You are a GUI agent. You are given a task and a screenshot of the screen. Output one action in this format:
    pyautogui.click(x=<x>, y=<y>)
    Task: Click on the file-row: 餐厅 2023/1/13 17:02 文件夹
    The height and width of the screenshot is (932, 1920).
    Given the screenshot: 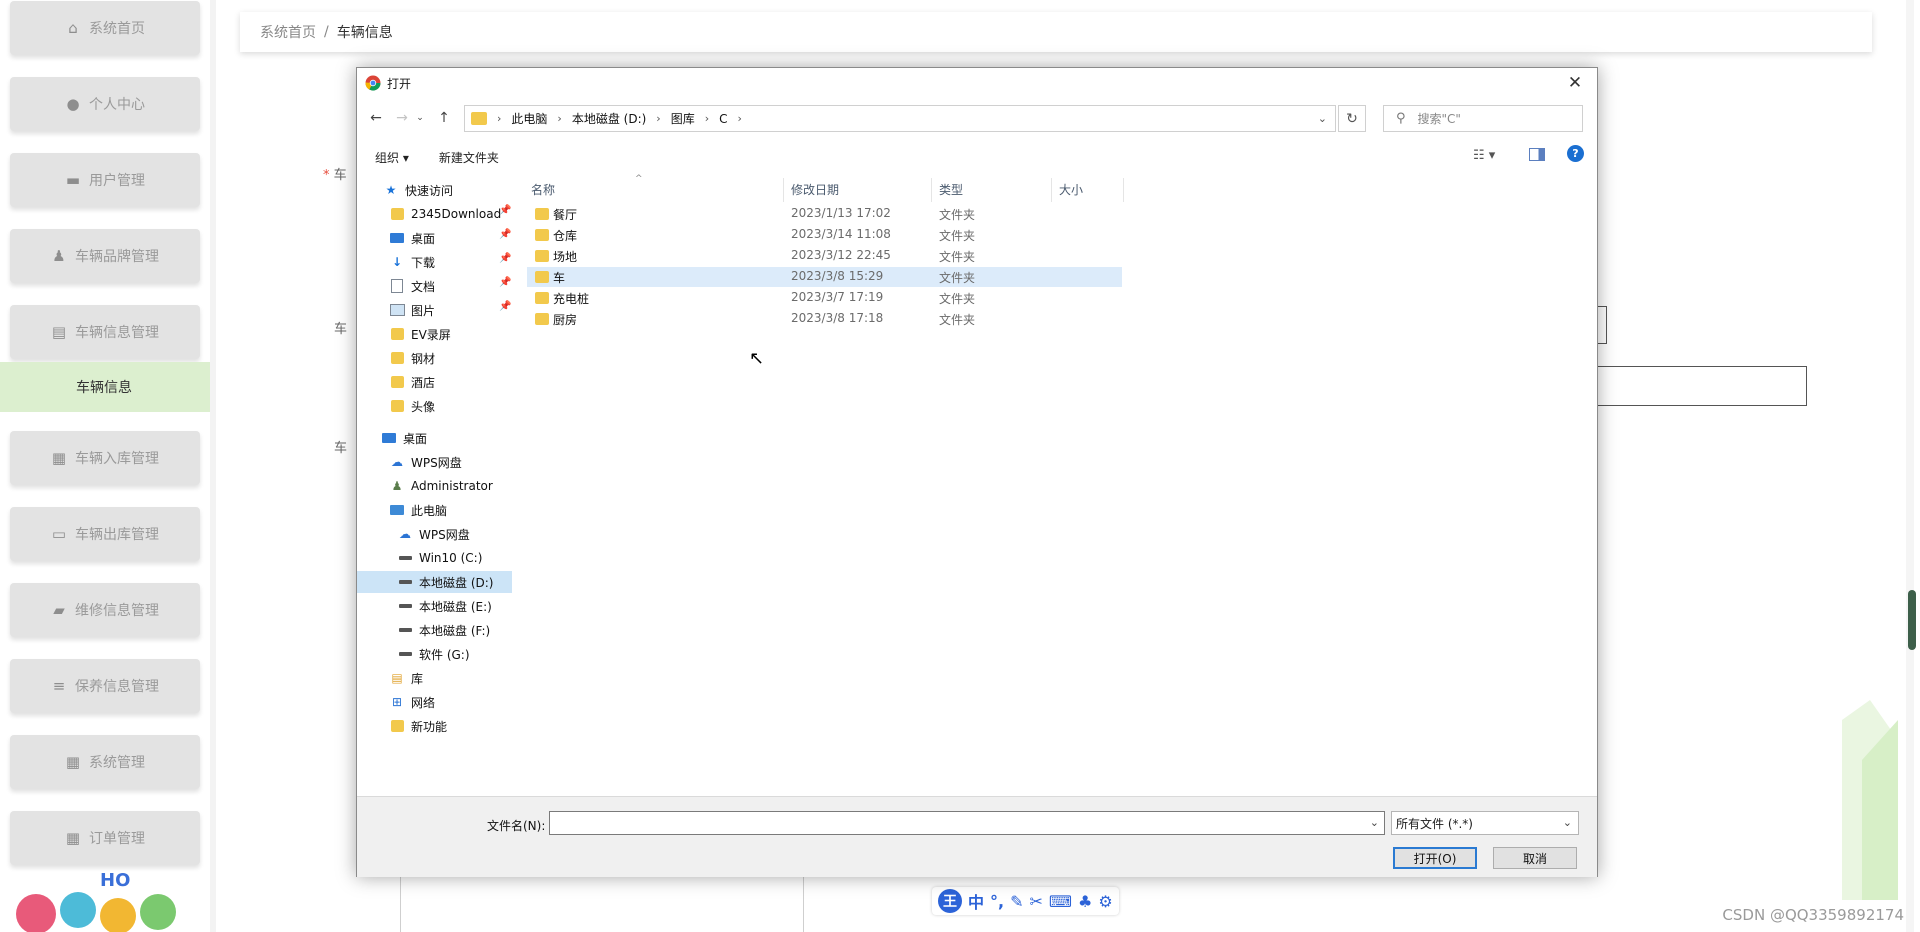 What is the action you would take?
    pyautogui.click(x=824, y=214)
    